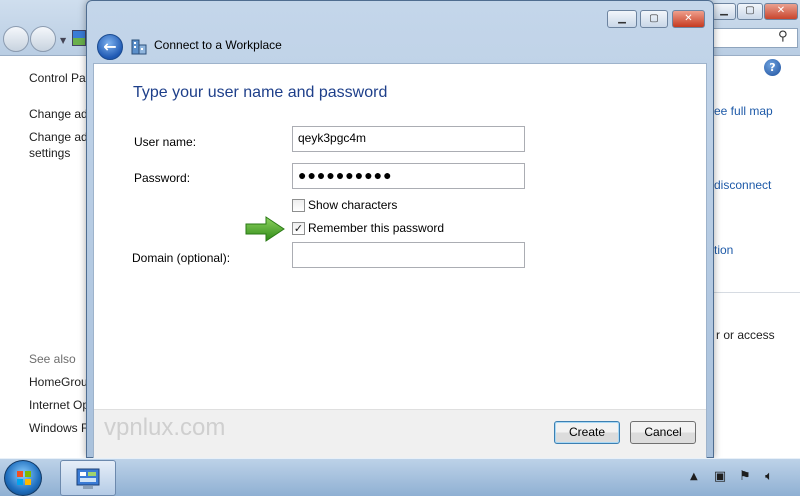  I want to click on password-label: Password:, so click(162, 178).